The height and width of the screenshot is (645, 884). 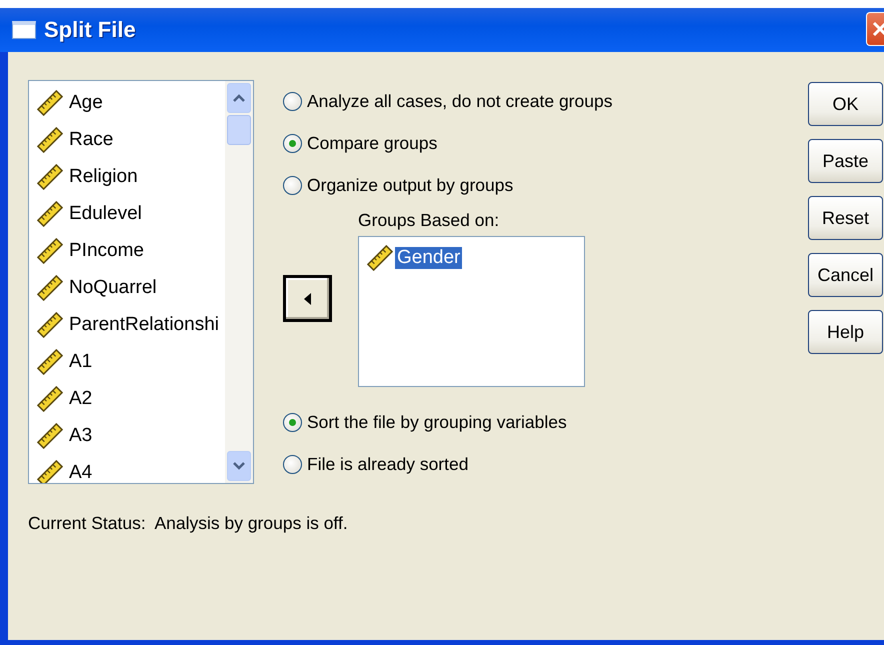 I want to click on dialog-button: Help, so click(x=845, y=332).